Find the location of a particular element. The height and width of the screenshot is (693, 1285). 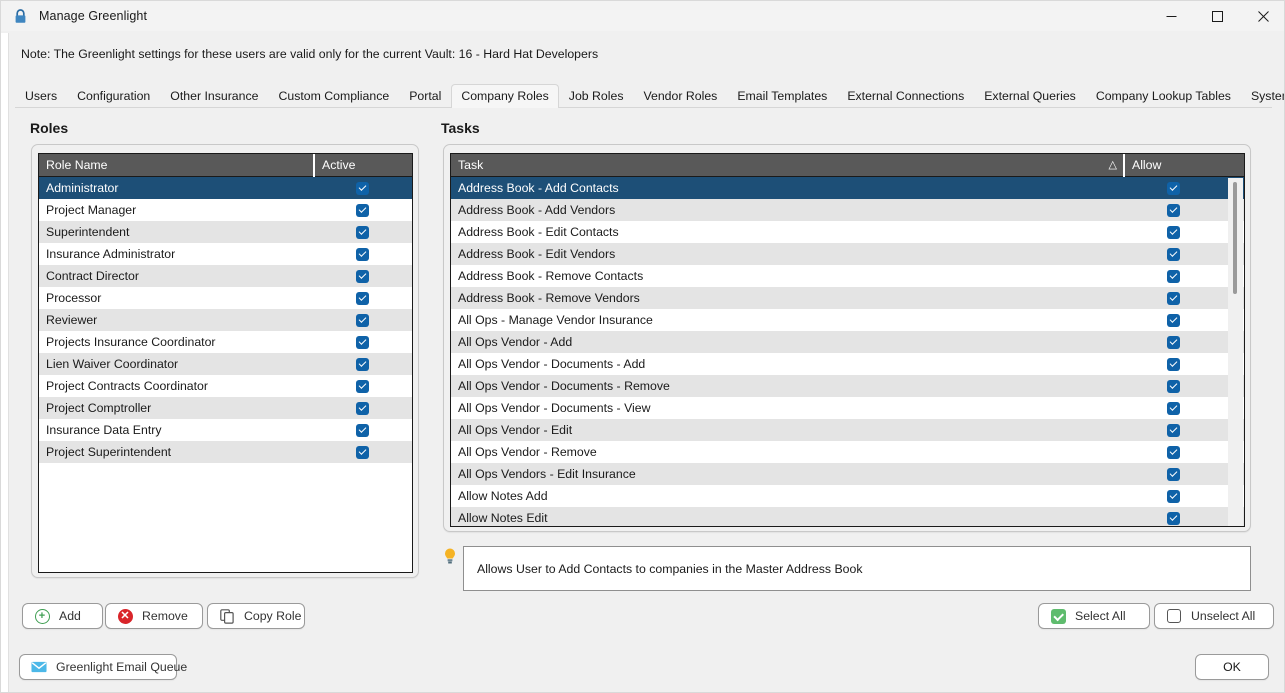

maximize-button is located at coordinates (1217, 16).